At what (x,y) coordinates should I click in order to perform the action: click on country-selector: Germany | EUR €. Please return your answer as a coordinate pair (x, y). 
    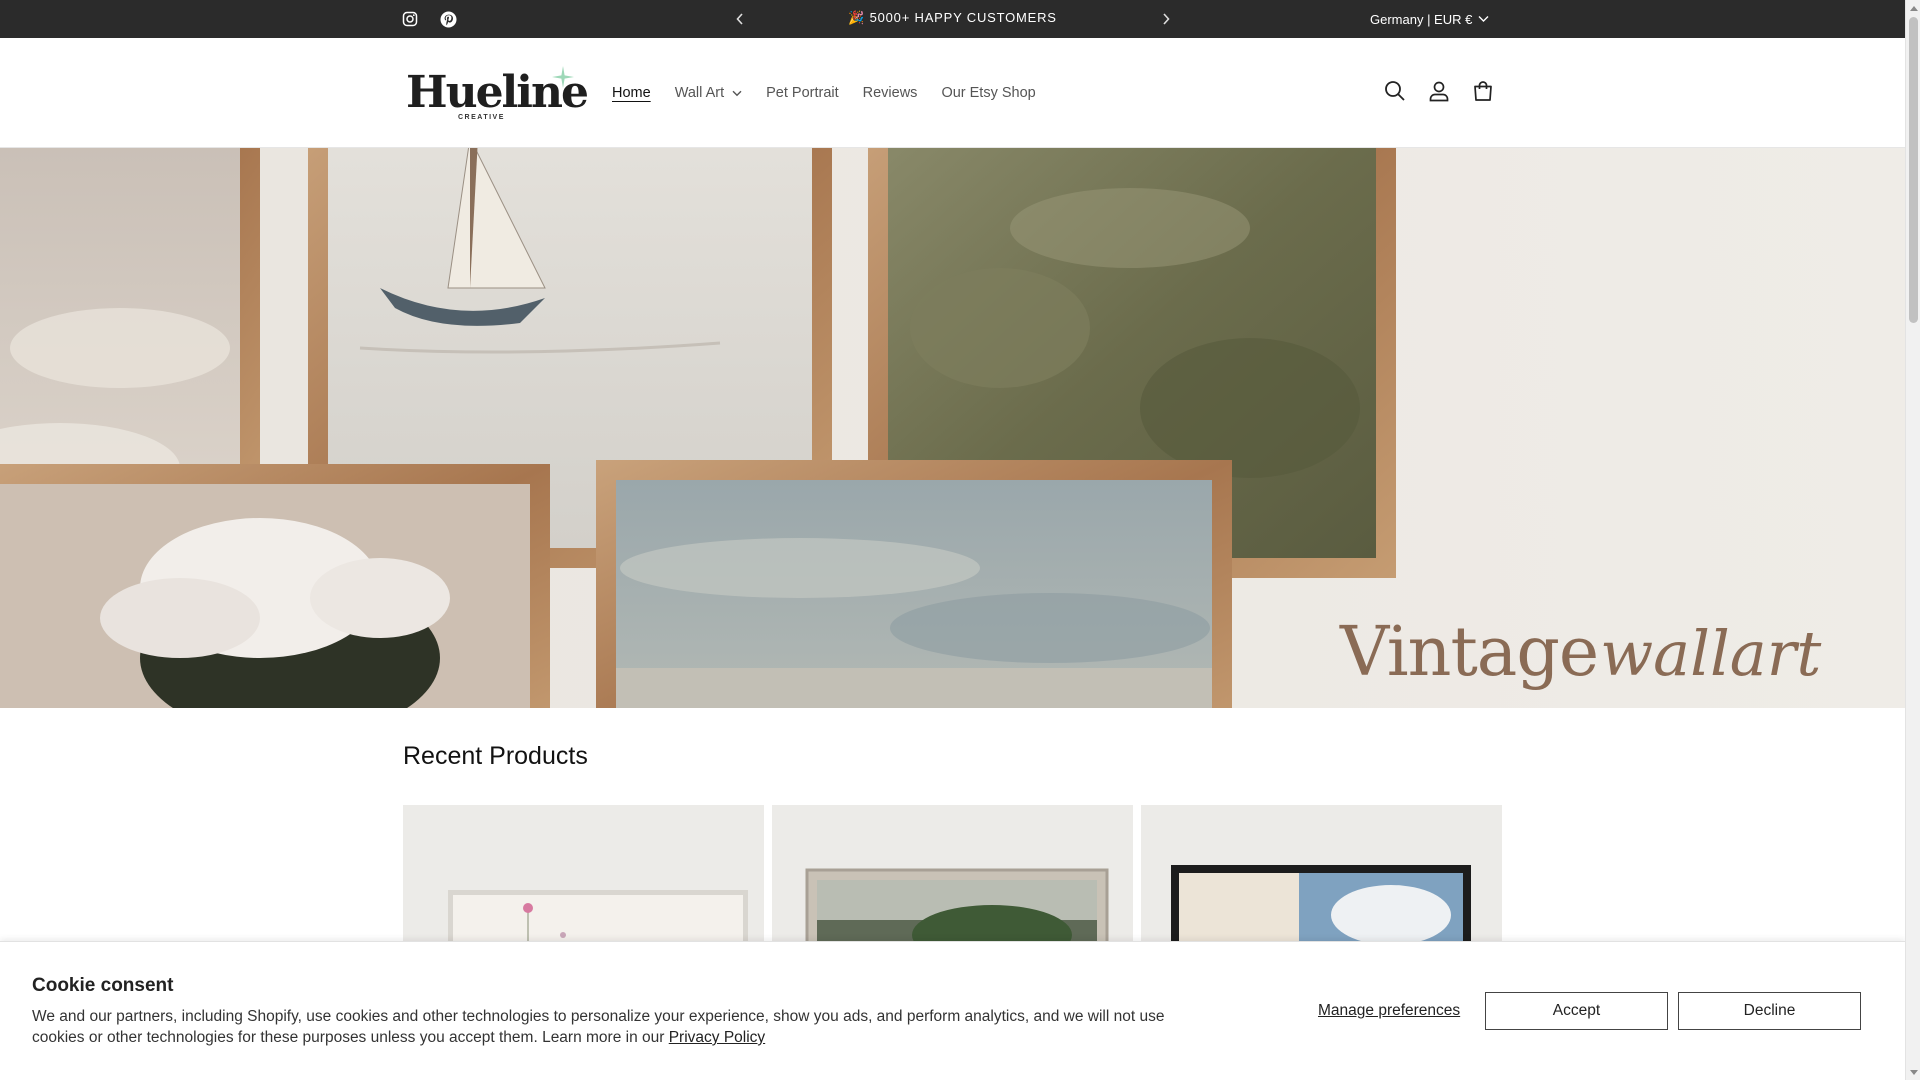
    Looking at the image, I should click on (1429, 19).